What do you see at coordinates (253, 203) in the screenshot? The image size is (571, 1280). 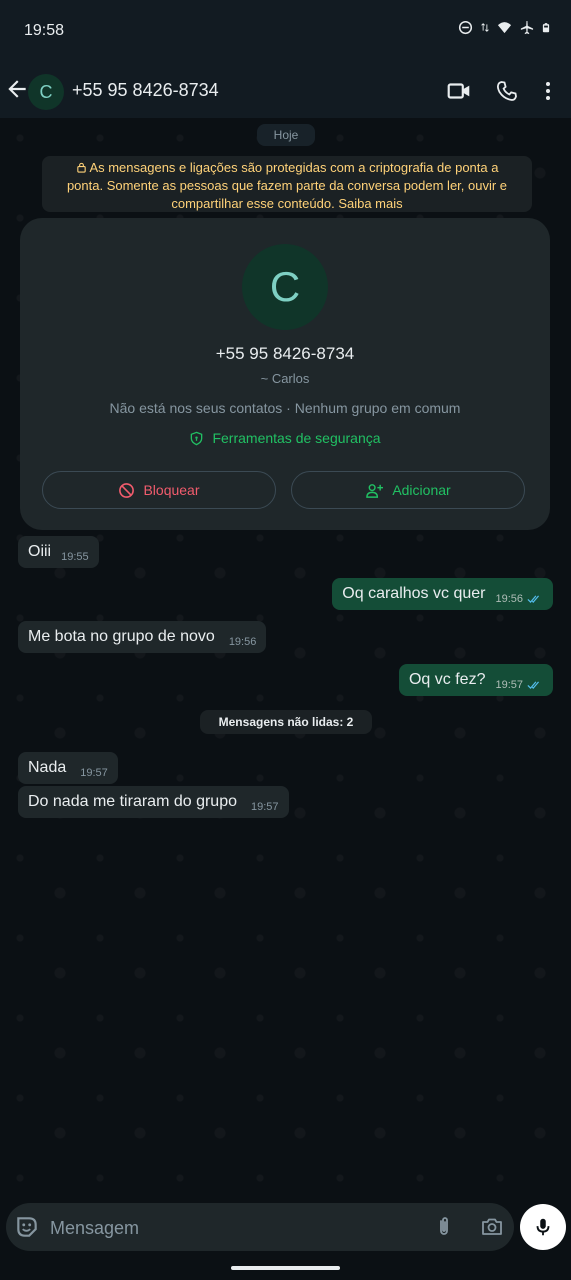 I see `encryption-line-3: compartilhar esse conteúdo.` at bounding box center [253, 203].